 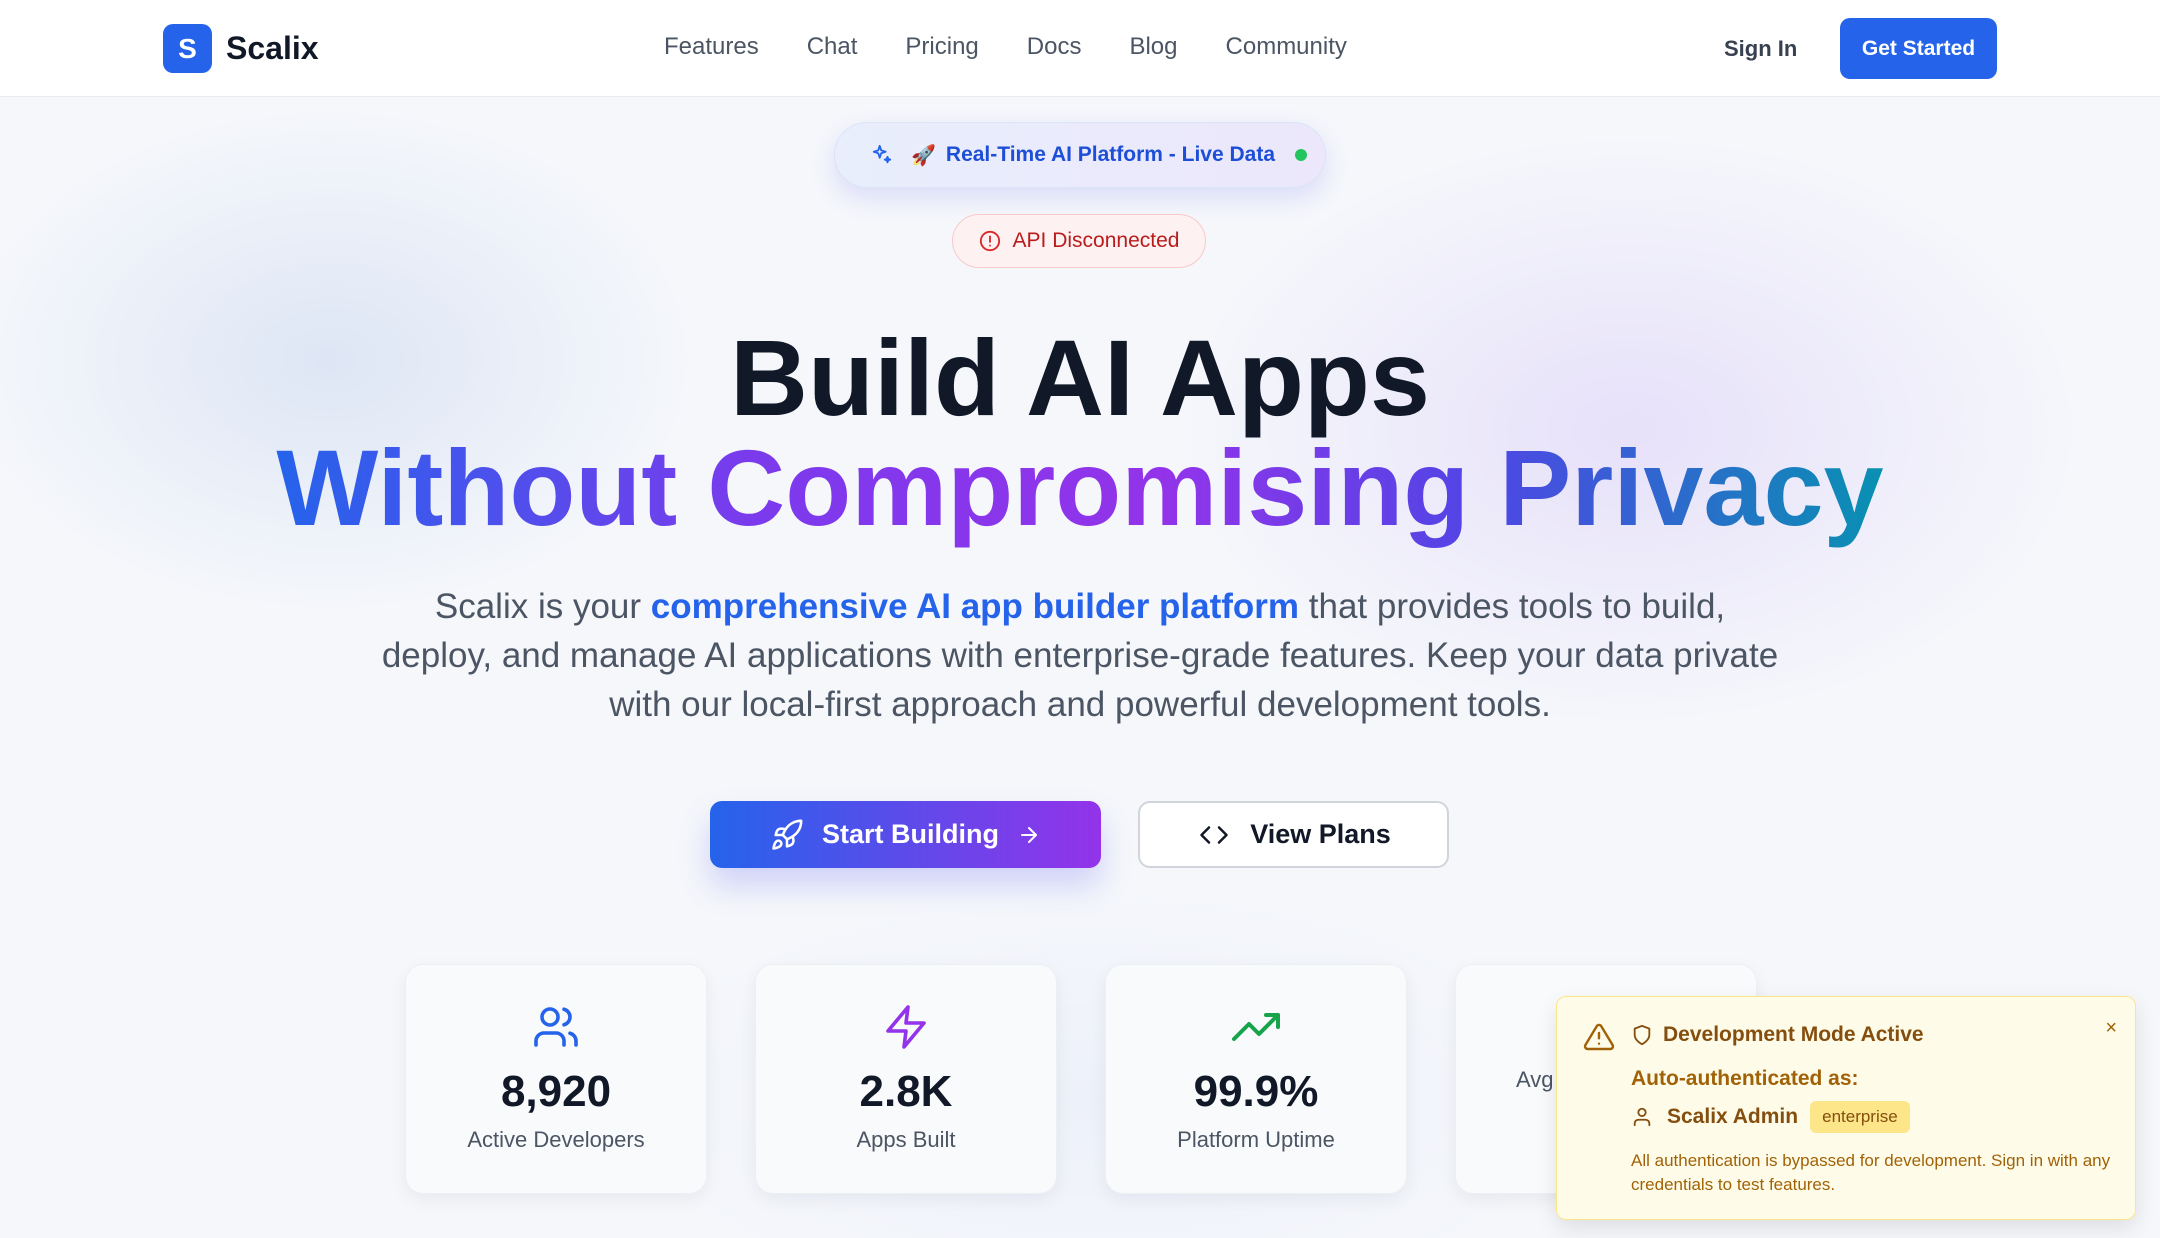 I want to click on warning-icon, so click(x=1599, y=1037).